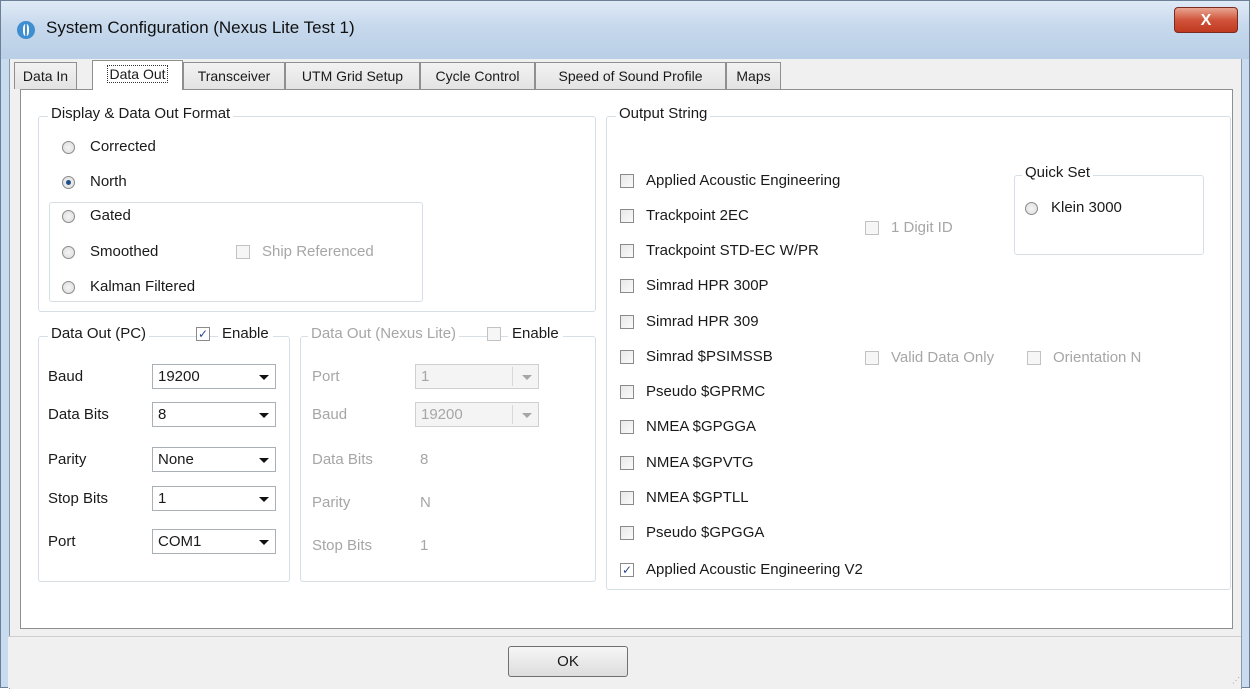 This screenshot has width=1250, height=689. I want to click on radio-corrected-label: Corrected, so click(123, 146).